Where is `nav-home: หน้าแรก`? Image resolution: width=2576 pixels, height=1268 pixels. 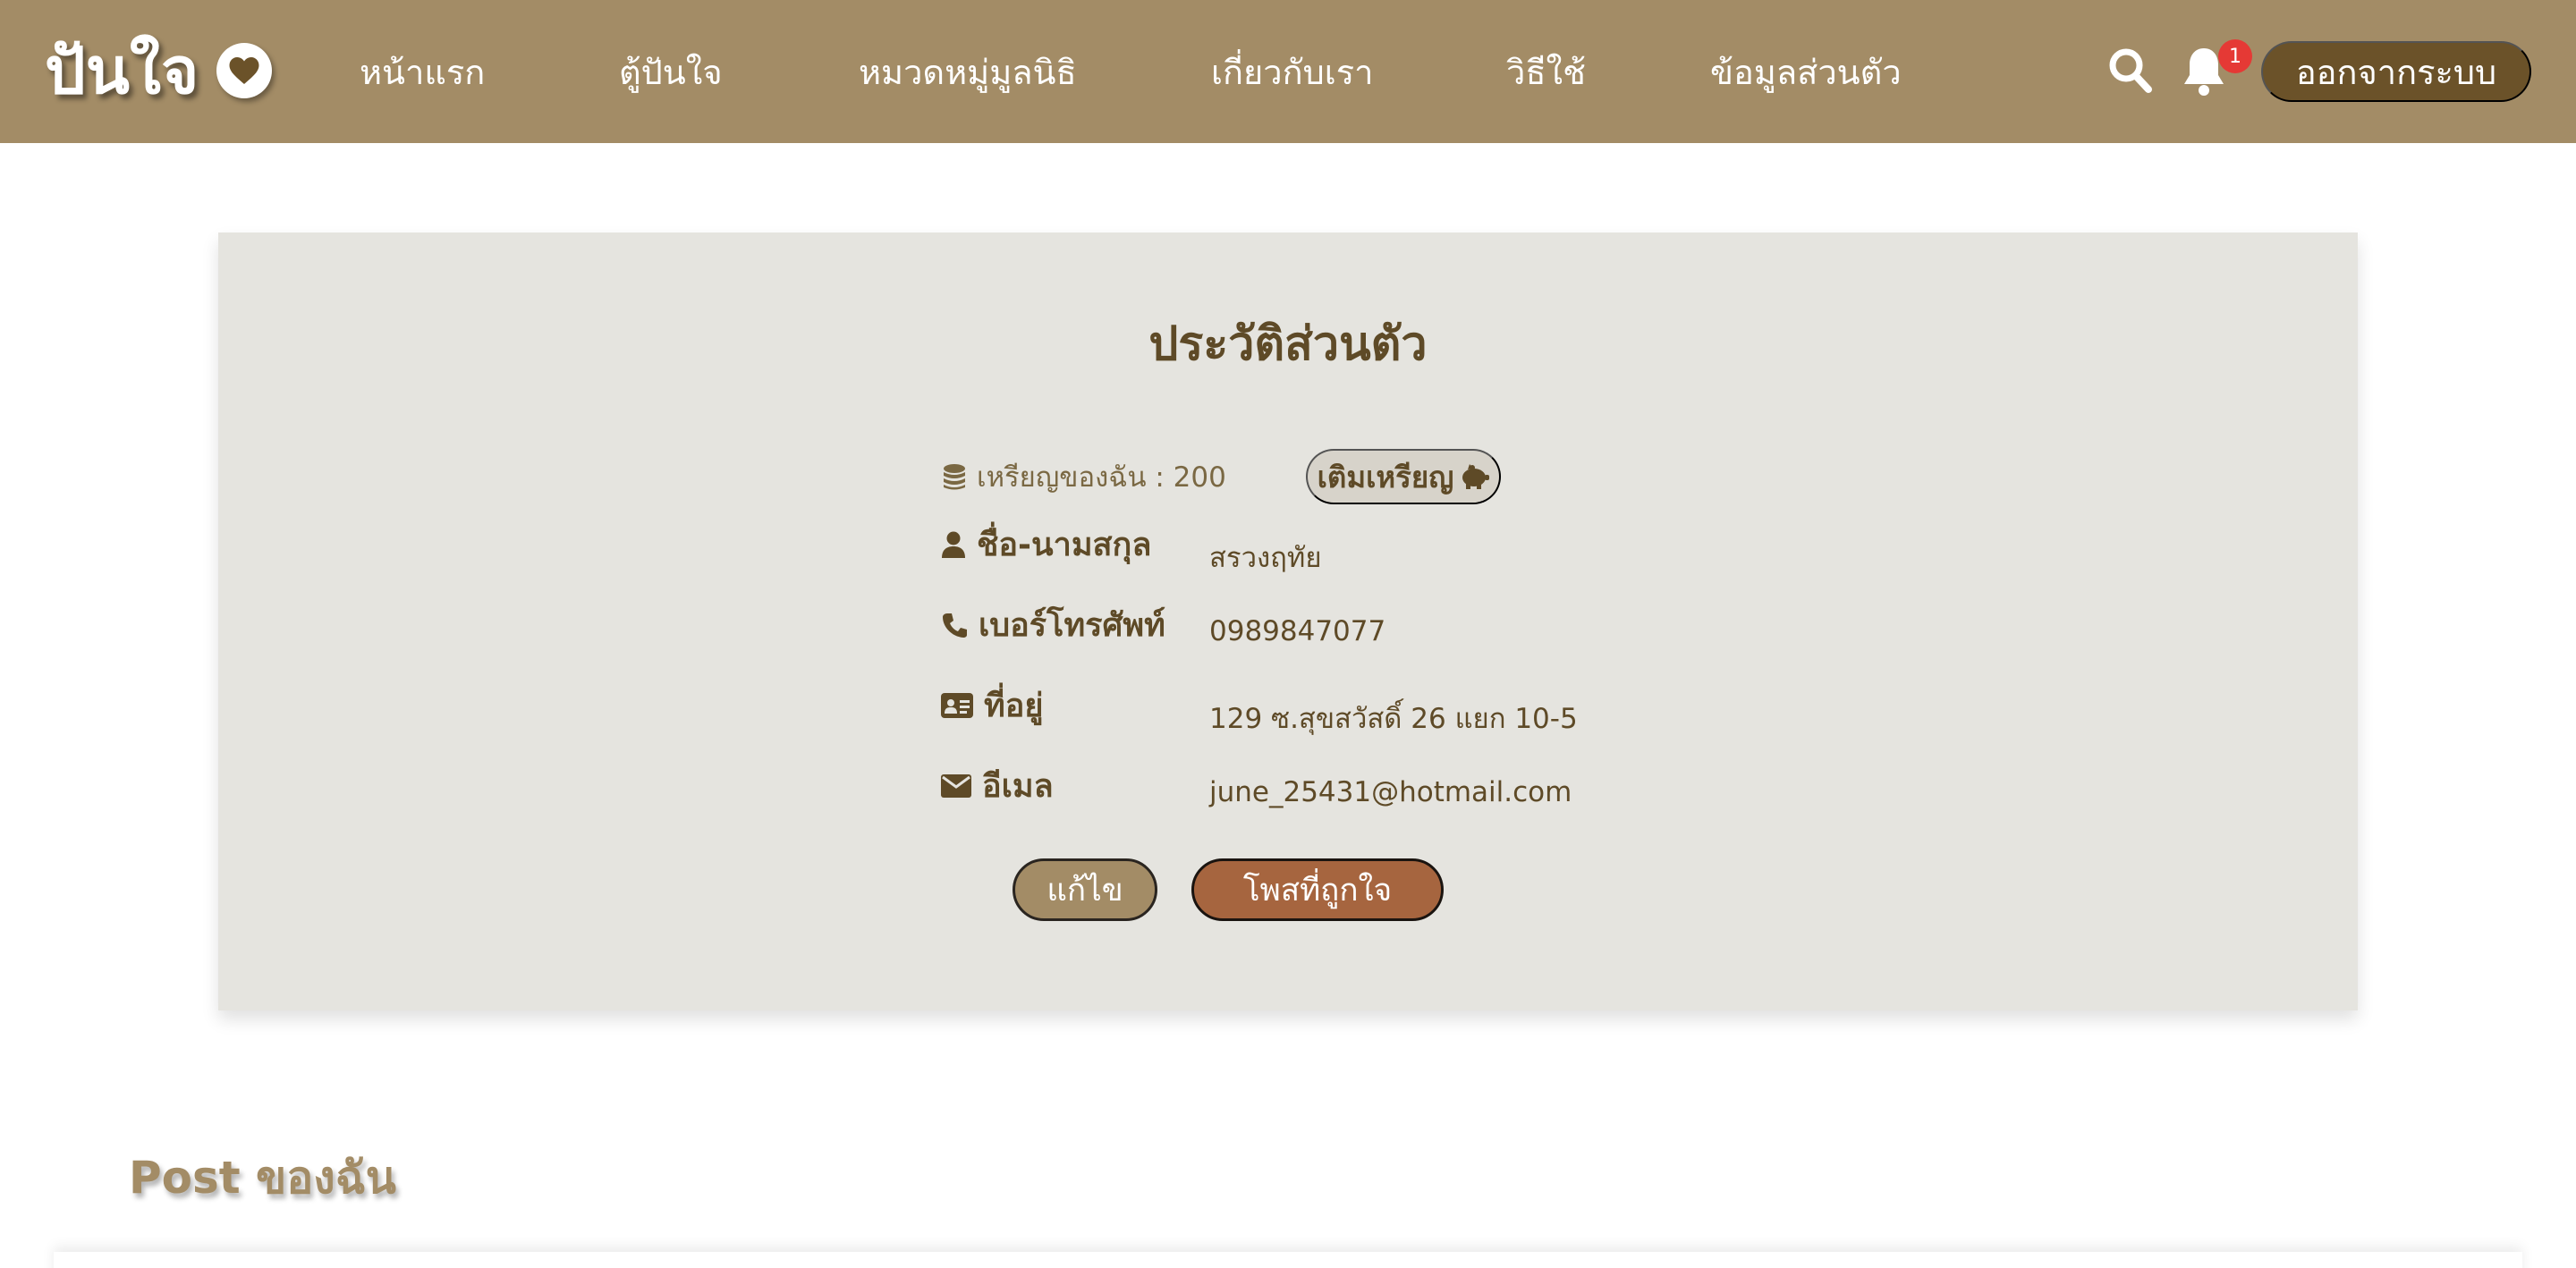
nav-home: หน้าแรก is located at coordinates (422, 71).